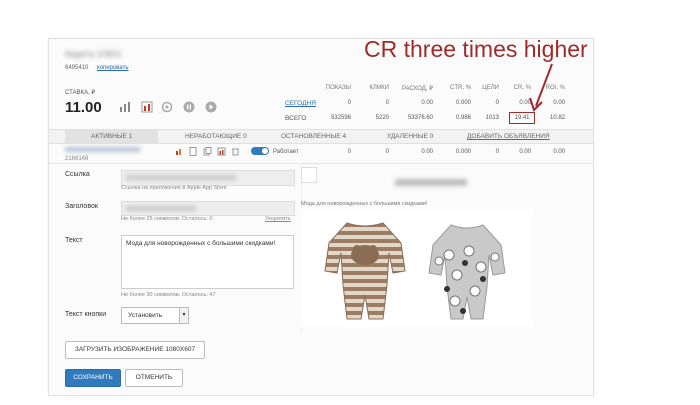 This screenshot has width=700, height=405. What do you see at coordinates (427, 152) in the screenshot?
I see `ad-spend: 0.00` at bounding box center [427, 152].